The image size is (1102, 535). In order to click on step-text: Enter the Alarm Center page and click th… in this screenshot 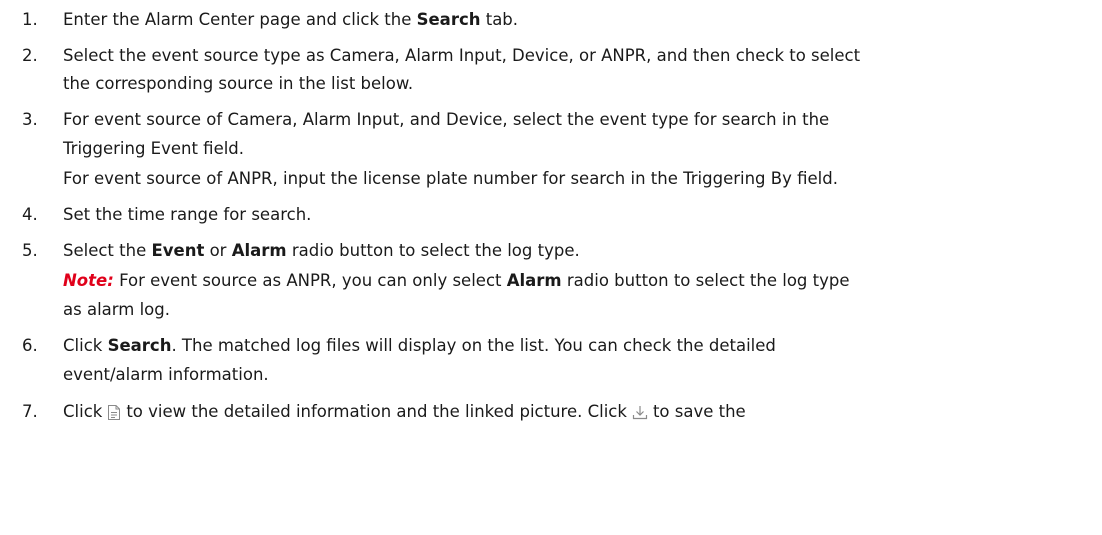, I will do `click(290, 20)`.